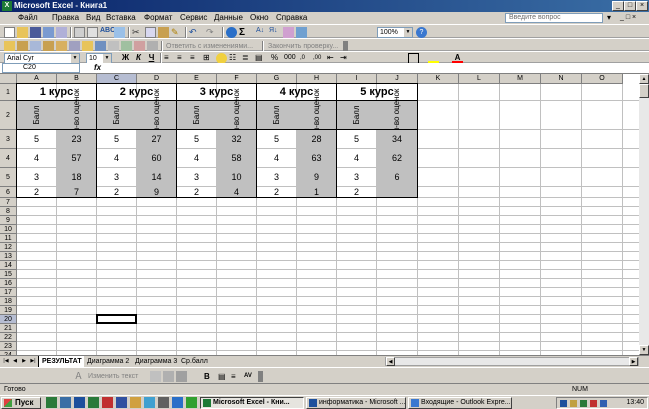 The image size is (649, 409). Describe the element at coordinates (8, 337) in the screenshot. I see `row-header-22: 22` at that location.